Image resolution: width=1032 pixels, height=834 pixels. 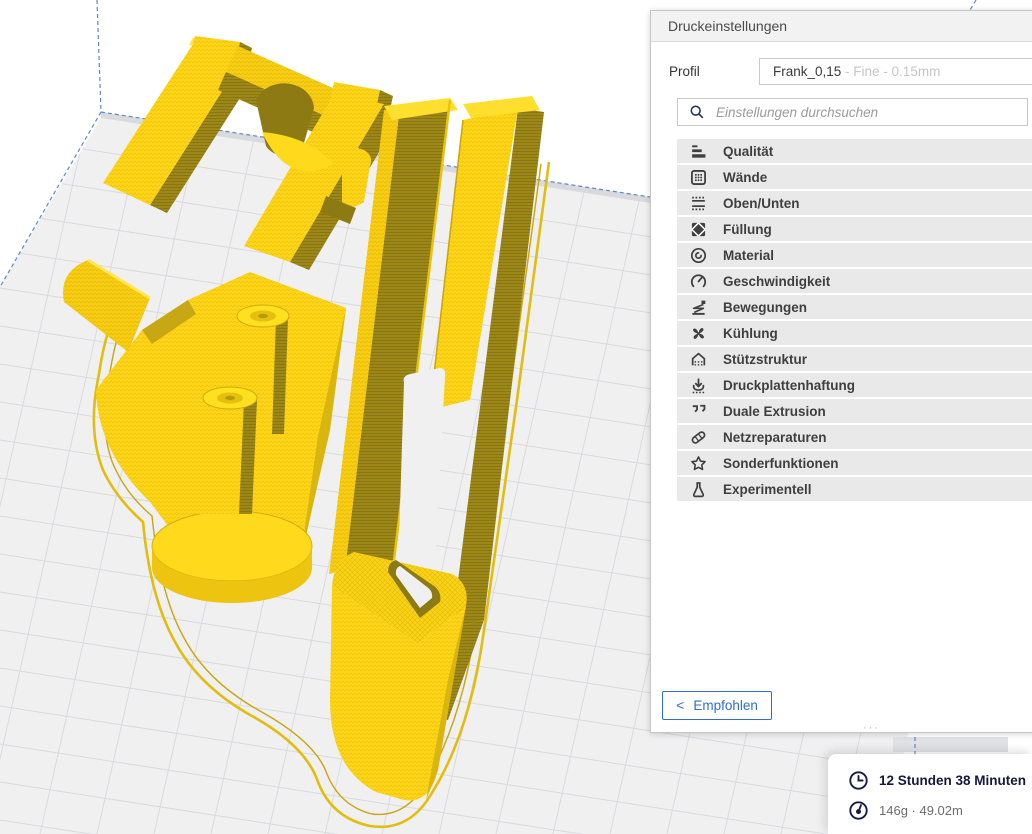 I want to click on profile-dropdown: Frank_0,15 - Fine - 0.15mm, so click(x=895, y=71).